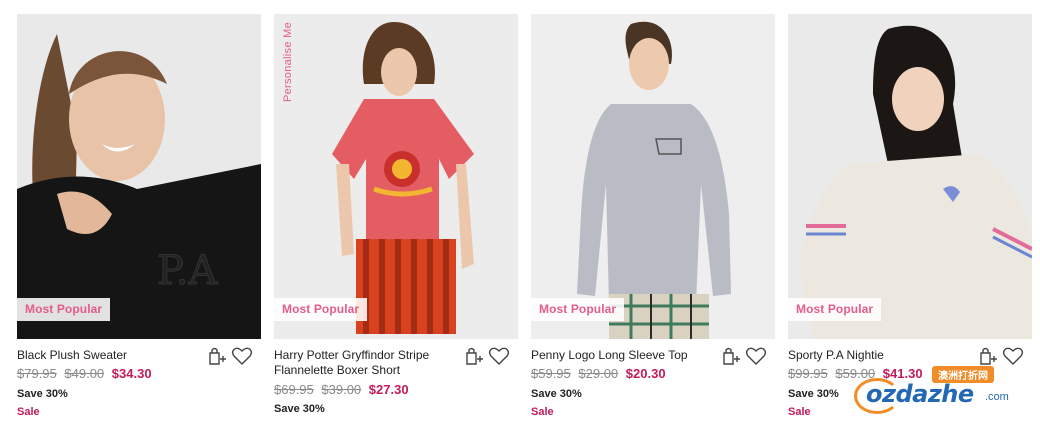  Describe the element at coordinates (288, 62) in the screenshot. I see `personalise-me-tag: Personalise Me` at that location.